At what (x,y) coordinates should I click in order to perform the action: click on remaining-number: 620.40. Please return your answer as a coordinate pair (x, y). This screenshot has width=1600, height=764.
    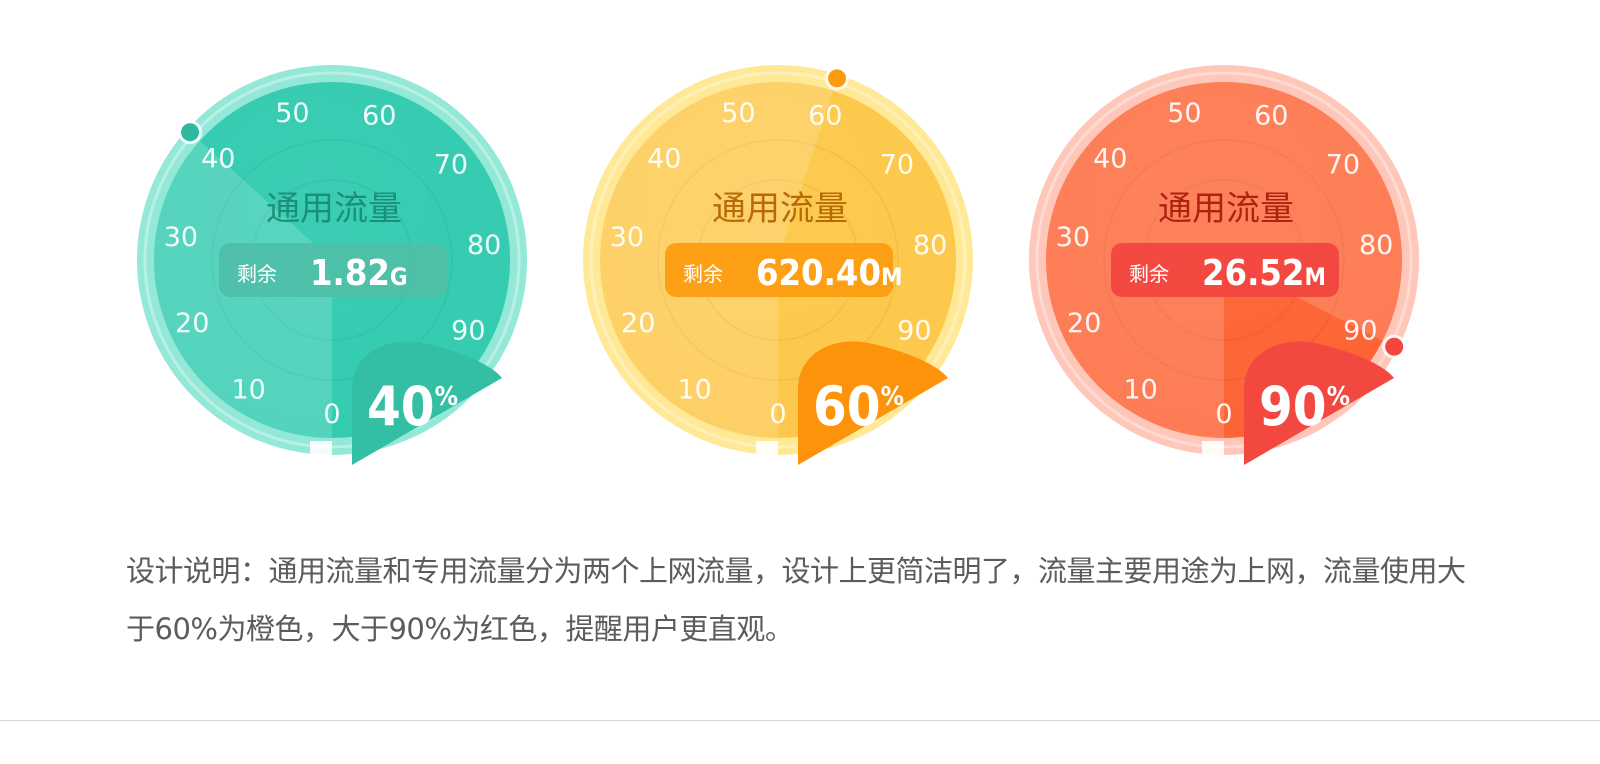
    Looking at the image, I should click on (818, 273).